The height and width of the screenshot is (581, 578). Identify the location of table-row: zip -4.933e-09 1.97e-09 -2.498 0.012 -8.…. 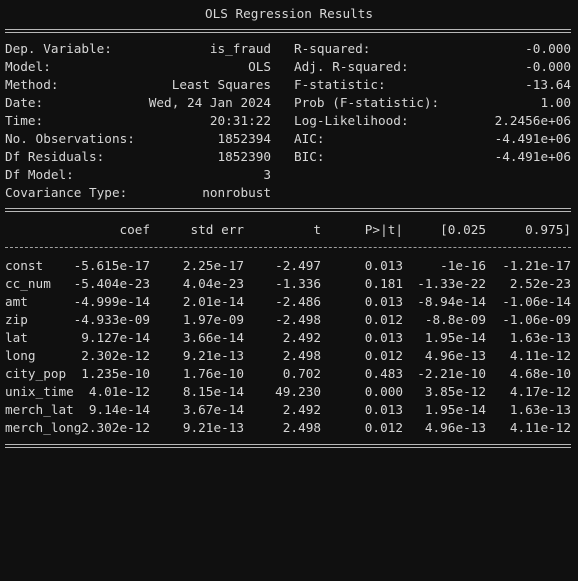
(288, 320).